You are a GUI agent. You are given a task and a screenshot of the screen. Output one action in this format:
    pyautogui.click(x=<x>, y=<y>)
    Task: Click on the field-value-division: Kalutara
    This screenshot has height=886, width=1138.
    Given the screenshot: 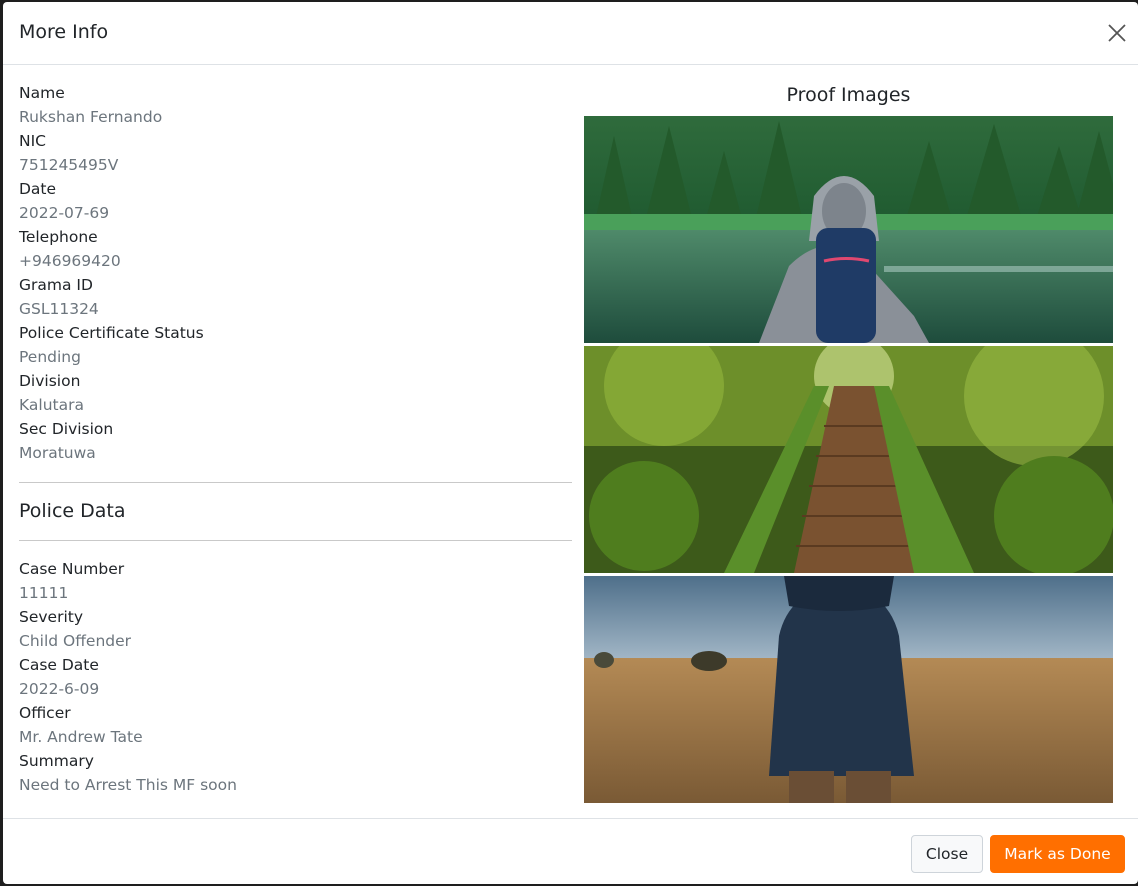 What is the action you would take?
    pyautogui.click(x=51, y=405)
    